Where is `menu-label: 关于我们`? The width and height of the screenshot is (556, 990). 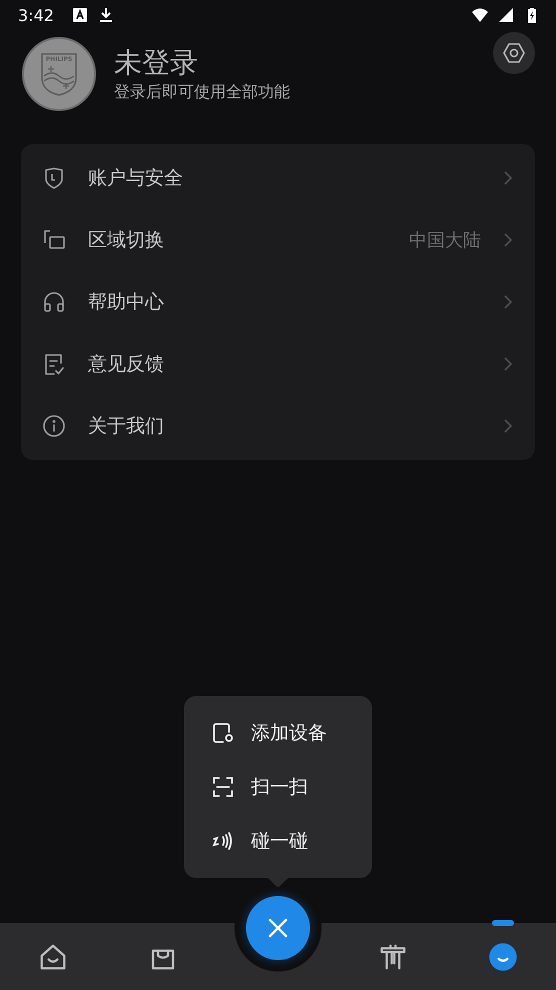
menu-label: 关于我们 is located at coordinates (126, 426).